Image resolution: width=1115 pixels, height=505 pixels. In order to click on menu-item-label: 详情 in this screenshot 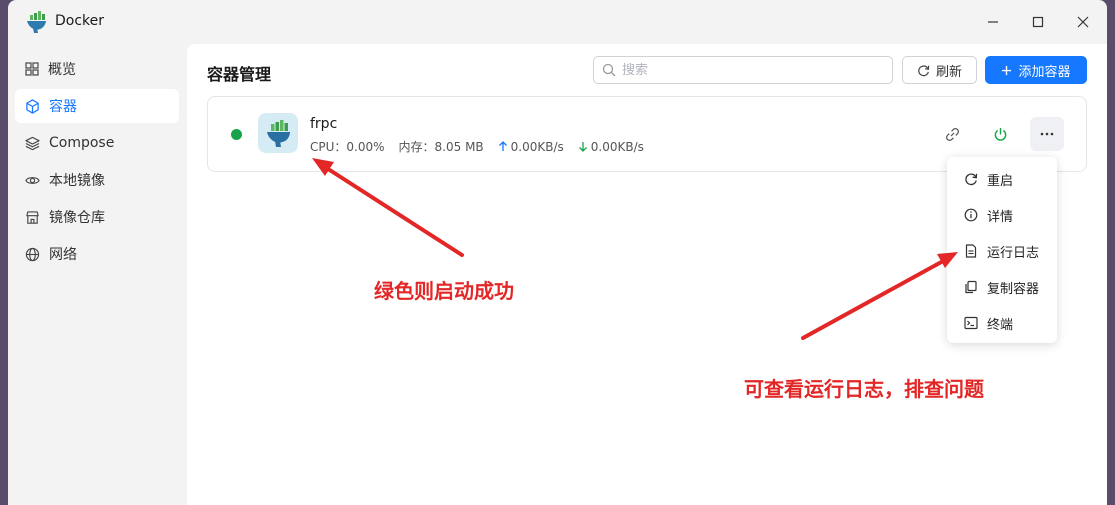, I will do `click(1000, 217)`.